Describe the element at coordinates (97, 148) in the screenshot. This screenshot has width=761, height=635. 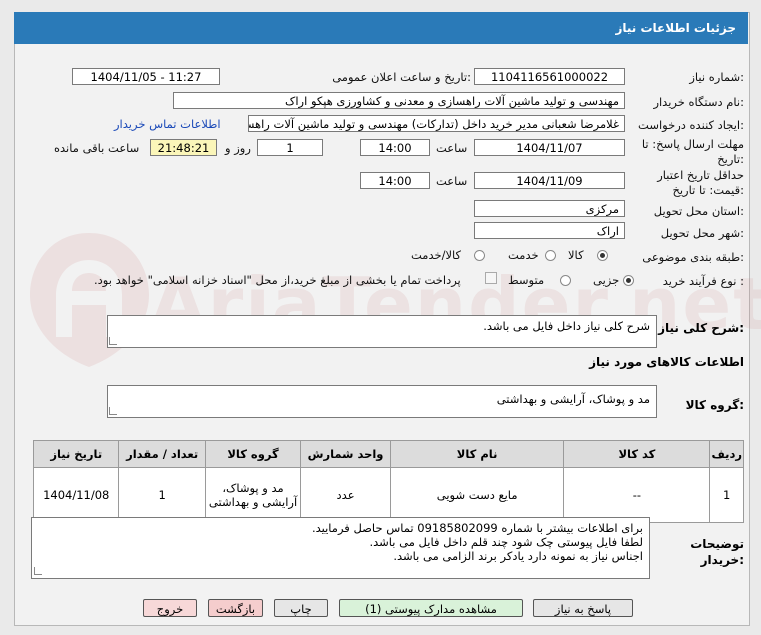
I see `remaining-time-label: ساعت باقی مانده` at that location.